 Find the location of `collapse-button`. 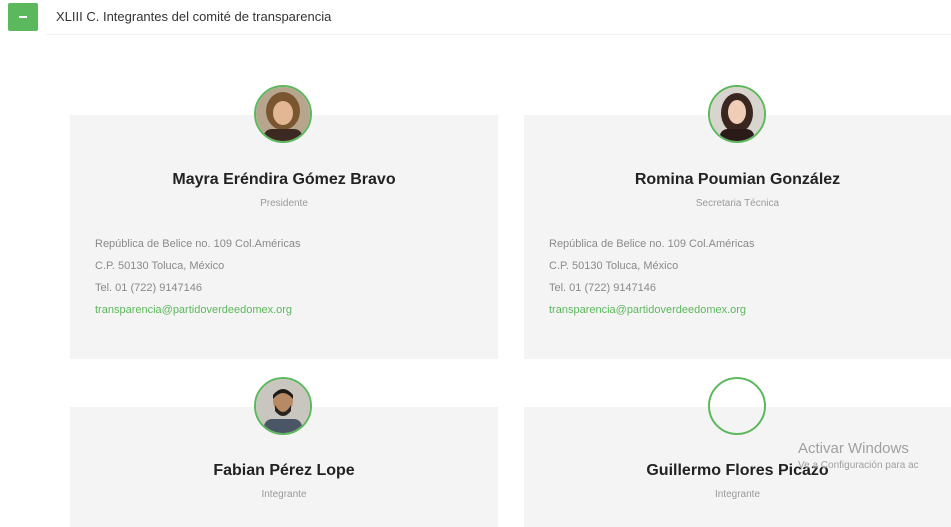

collapse-button is located at coordinates (23, 17).